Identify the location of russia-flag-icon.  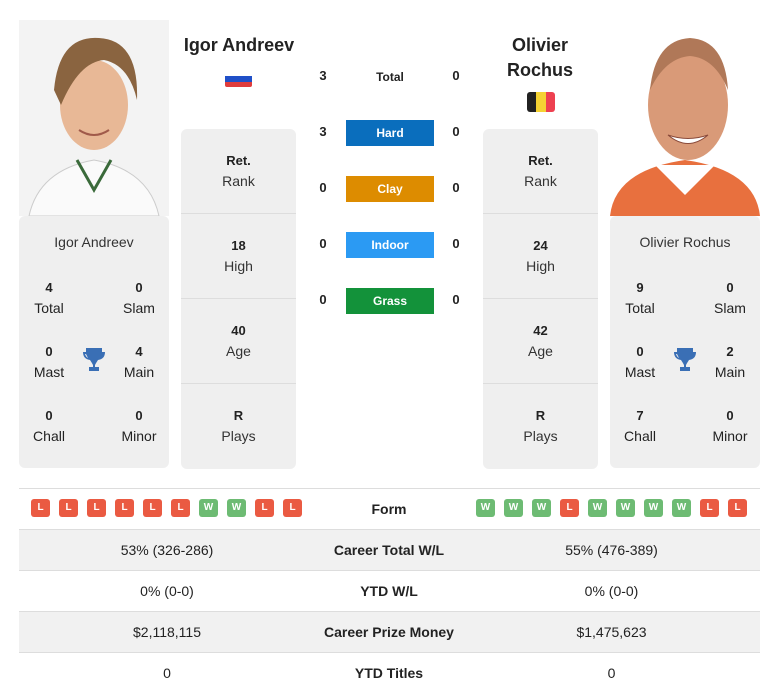
(238, 79).